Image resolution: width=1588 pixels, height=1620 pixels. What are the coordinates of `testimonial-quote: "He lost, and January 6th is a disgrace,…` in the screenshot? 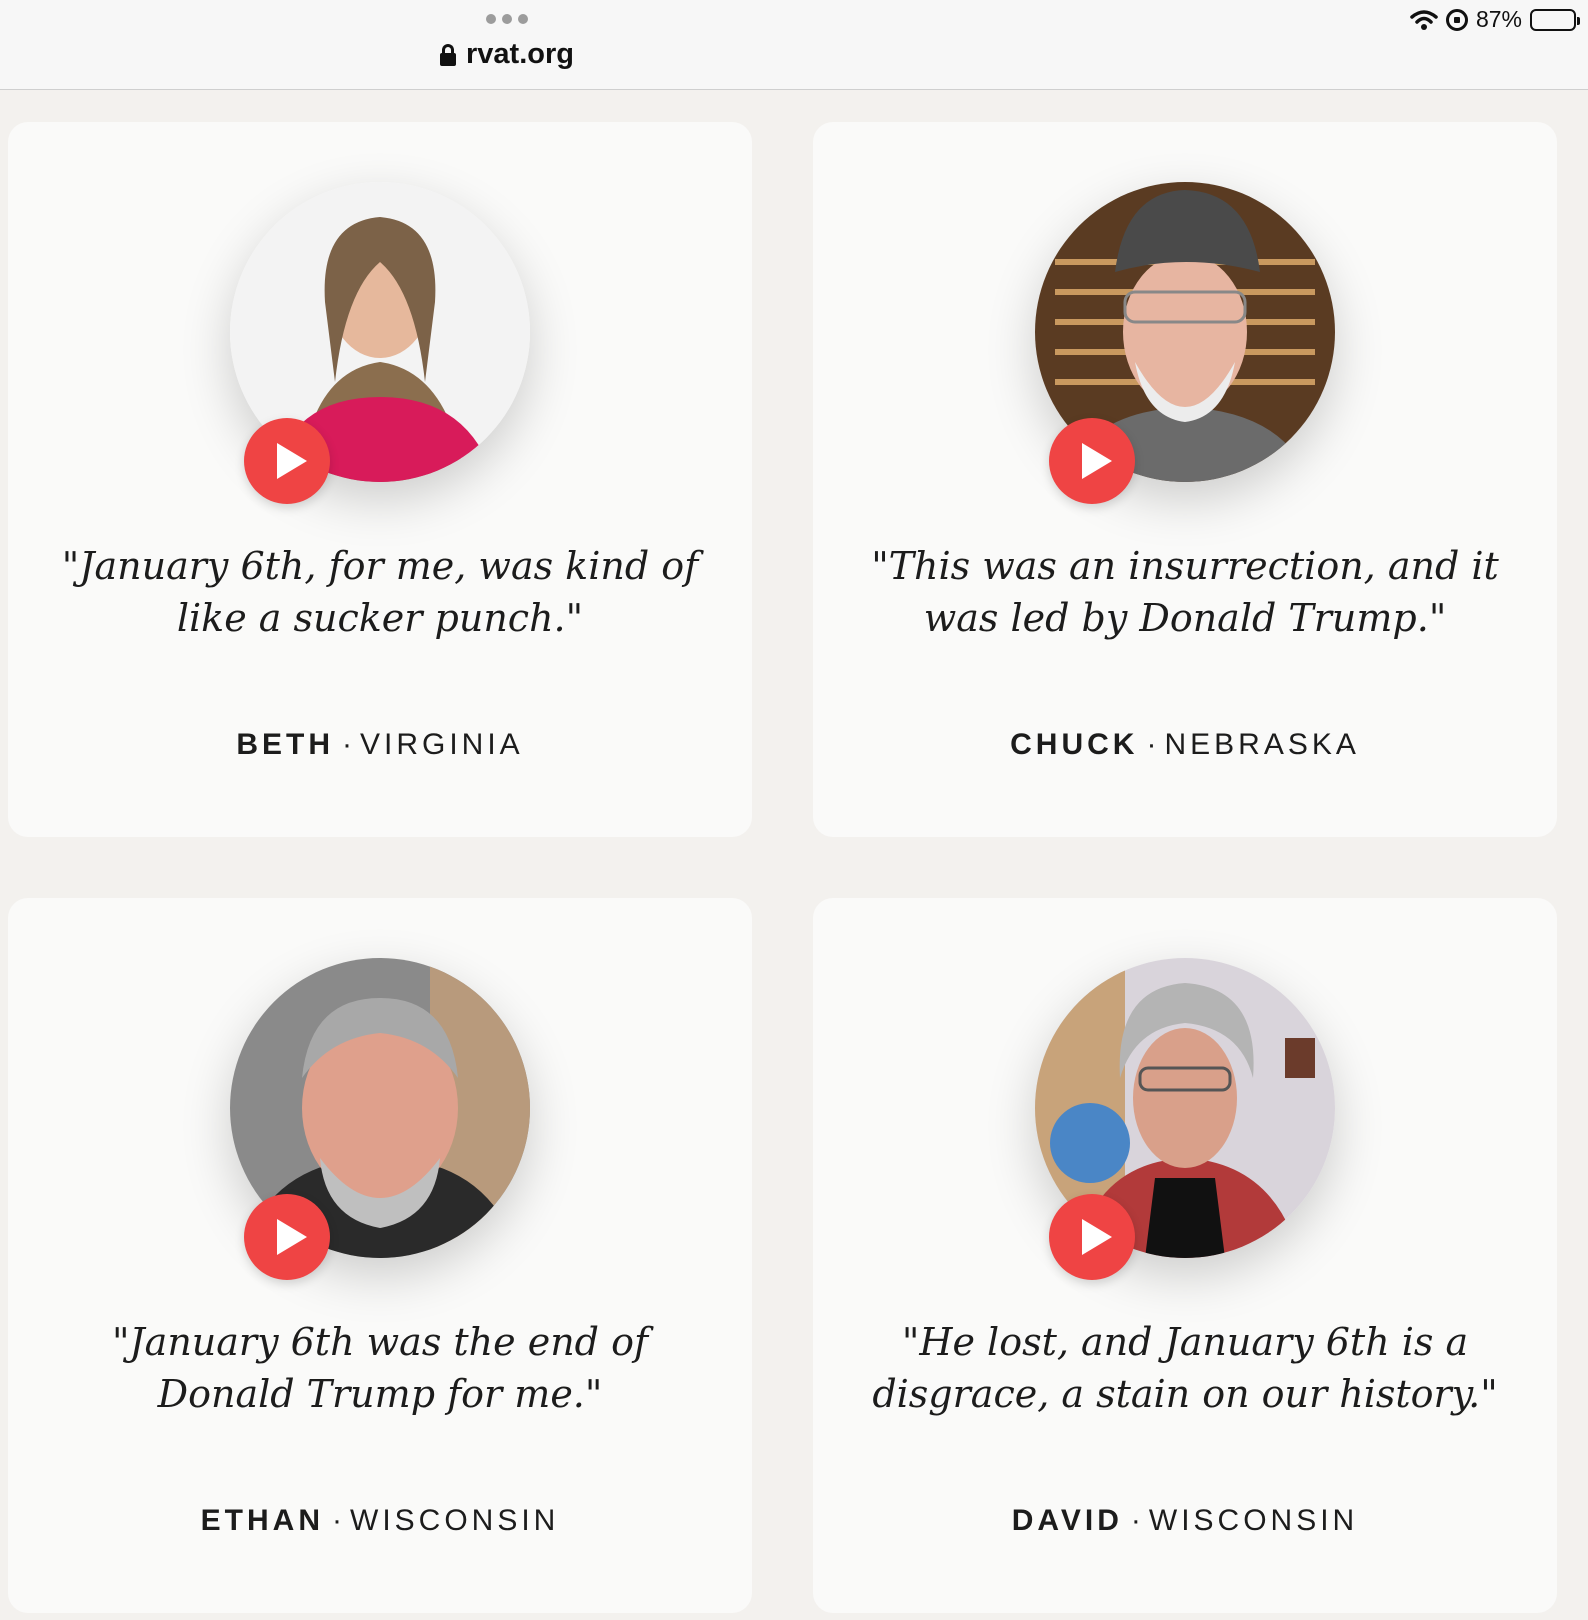 It's located at (1185, 1368).